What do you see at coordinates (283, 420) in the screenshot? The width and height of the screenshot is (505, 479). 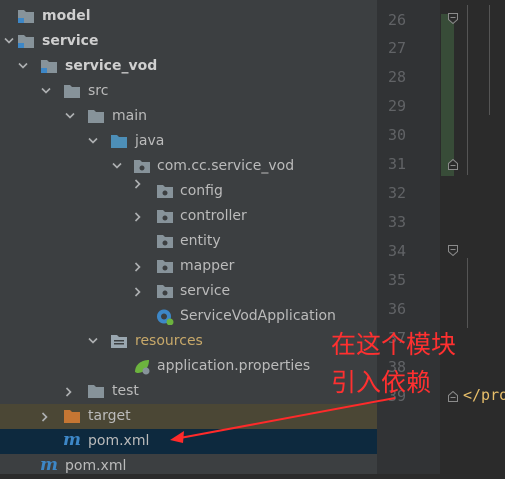 I see `annotation-arrow` at bounding box center [283, 420].